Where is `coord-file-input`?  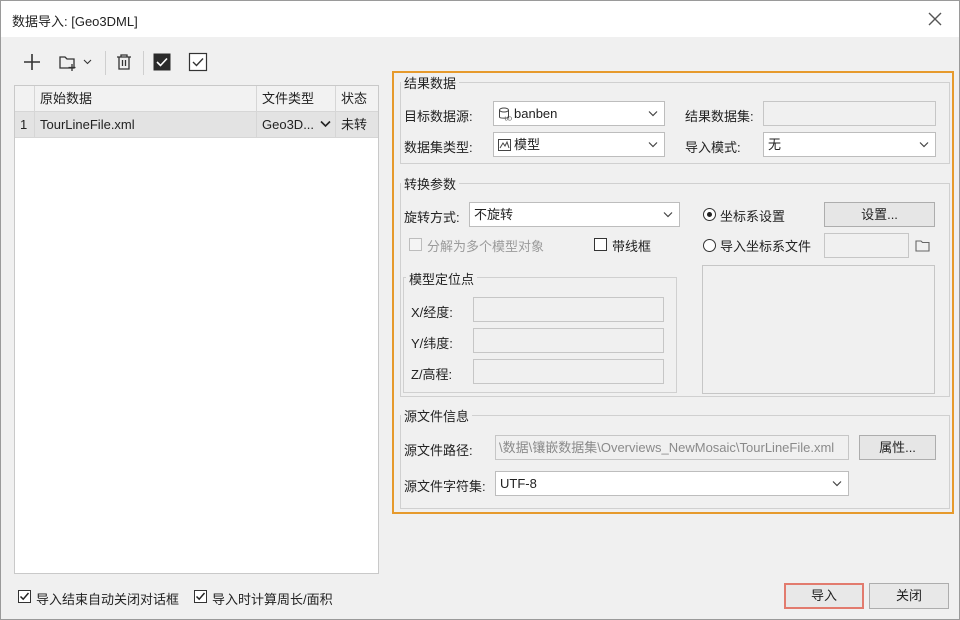 coord-file-input is located at coordinates (866, 245).